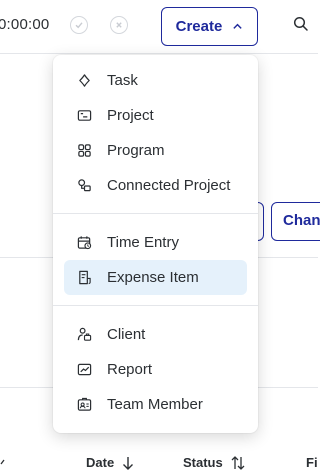 The image size is (320, 473). I want to click on search-icon, so click(301, 24).